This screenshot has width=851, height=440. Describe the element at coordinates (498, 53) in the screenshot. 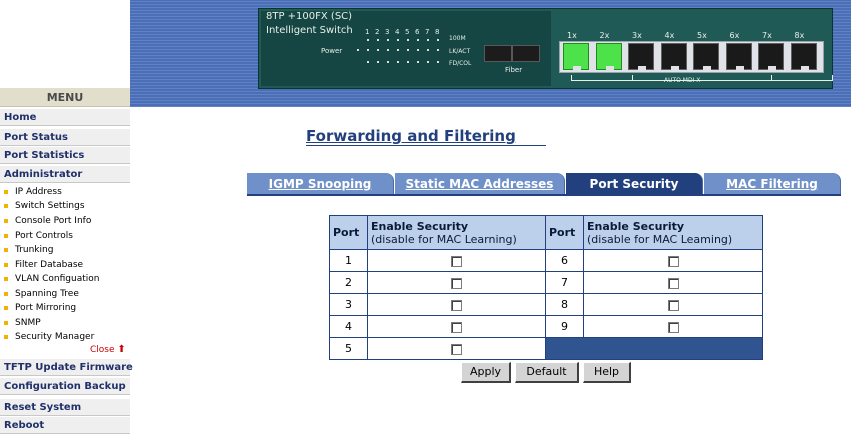

I see `fiber-port-left` at that location.